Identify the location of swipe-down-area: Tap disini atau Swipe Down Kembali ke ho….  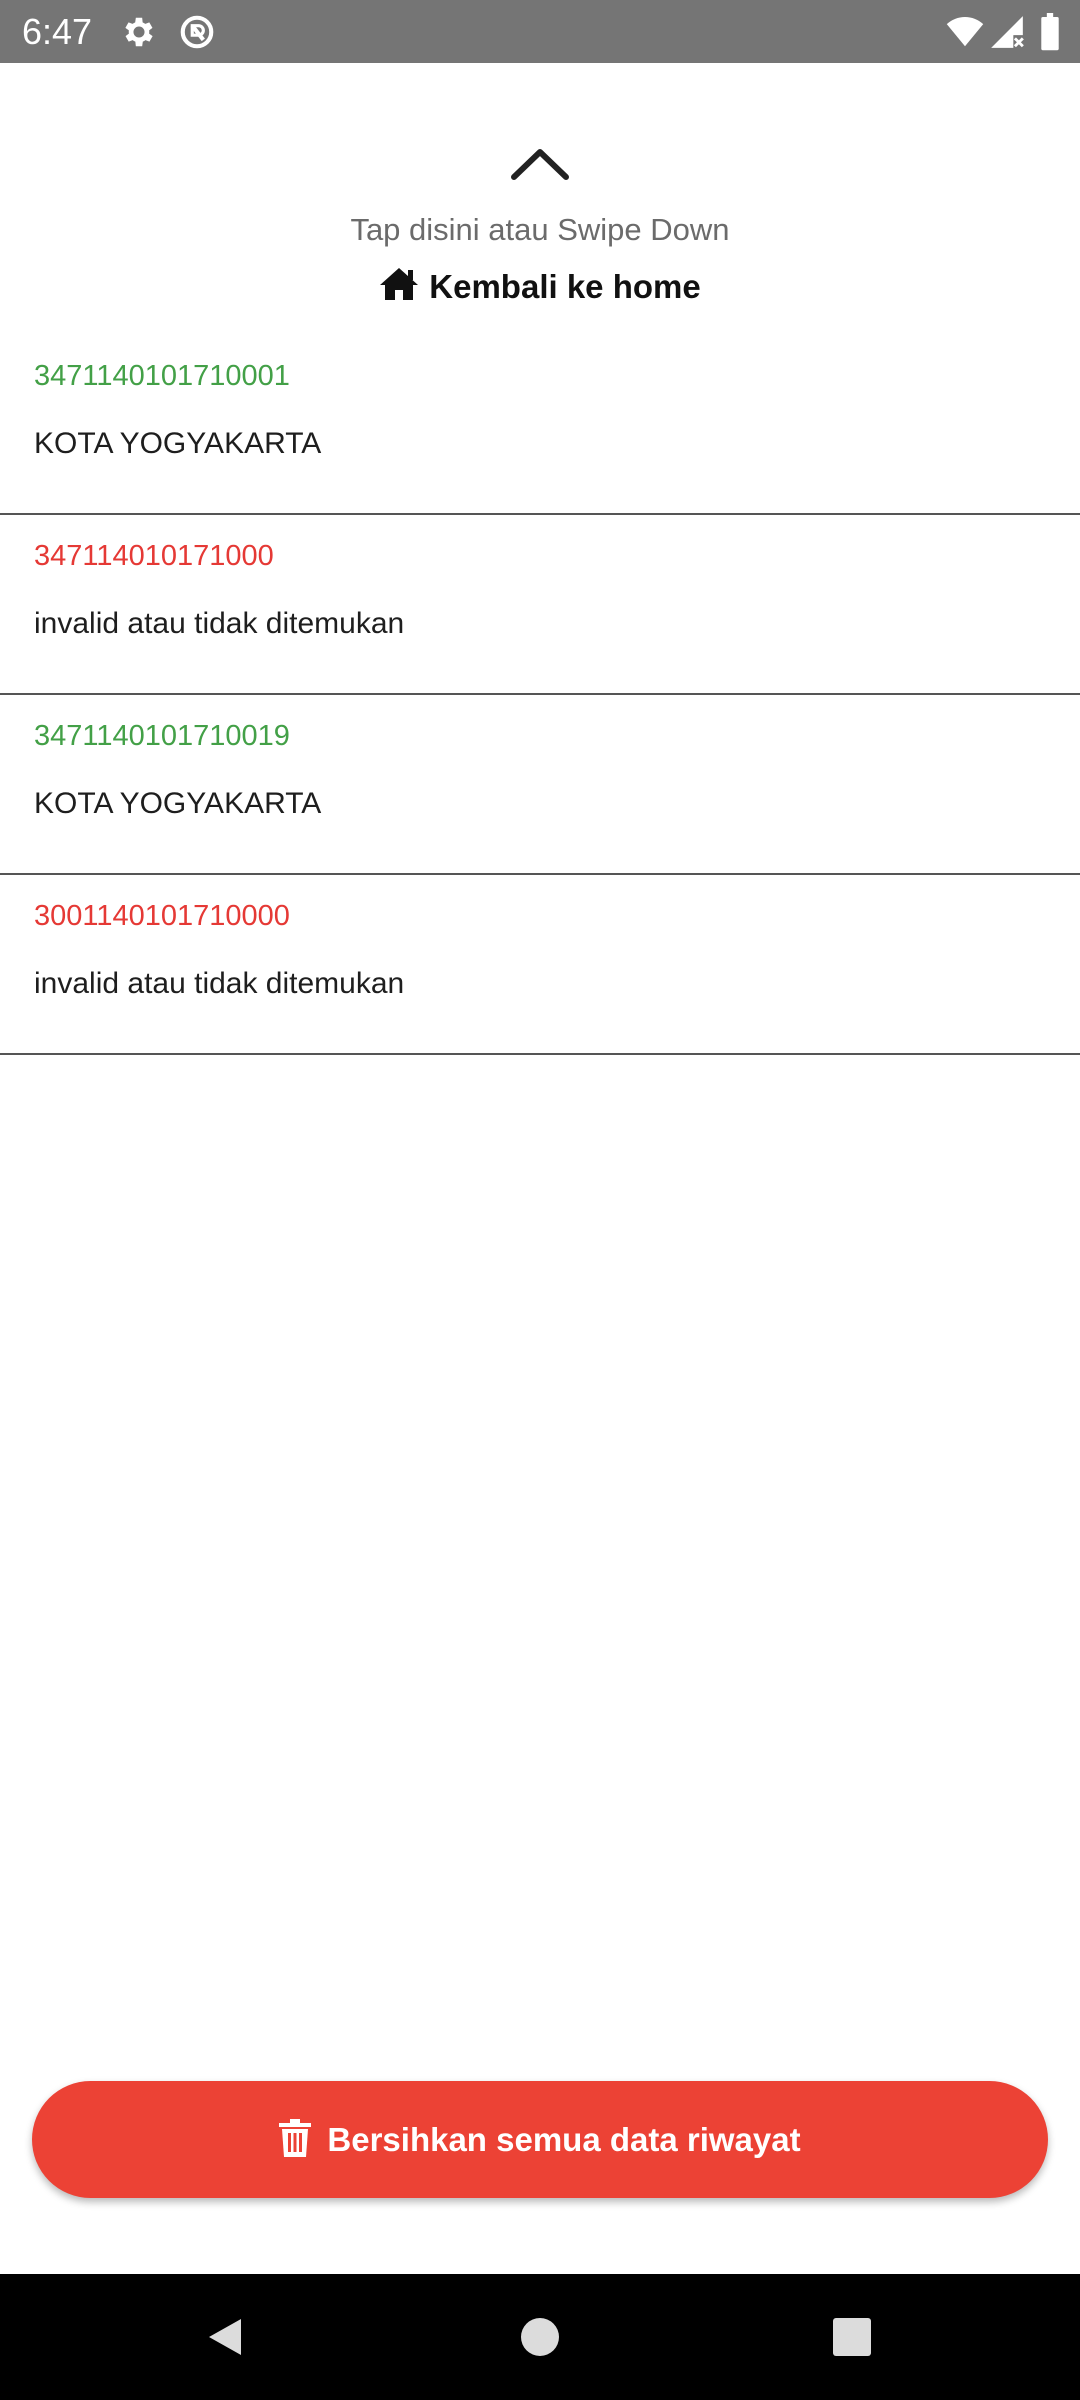
(540, 225).